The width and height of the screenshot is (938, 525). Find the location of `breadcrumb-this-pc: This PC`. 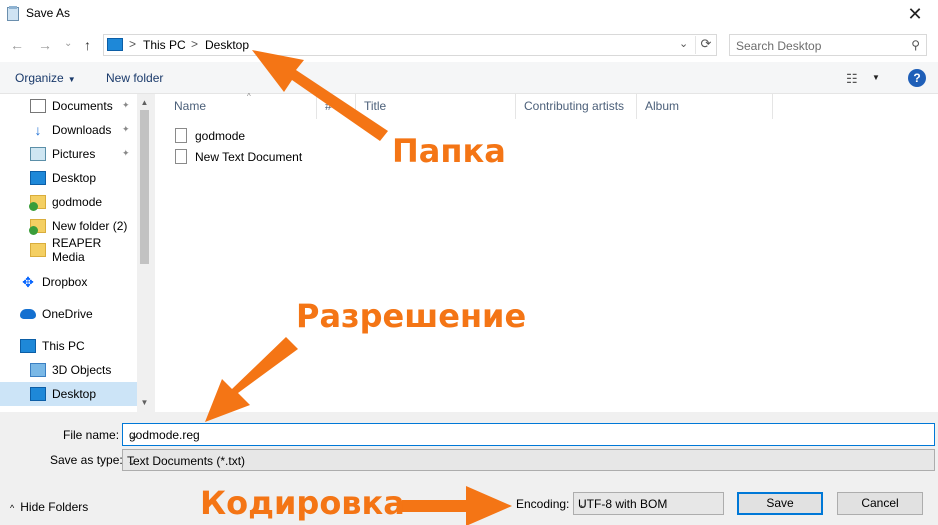

breadcrumb-this-pc: This PC is located at coordinates (164, 45).